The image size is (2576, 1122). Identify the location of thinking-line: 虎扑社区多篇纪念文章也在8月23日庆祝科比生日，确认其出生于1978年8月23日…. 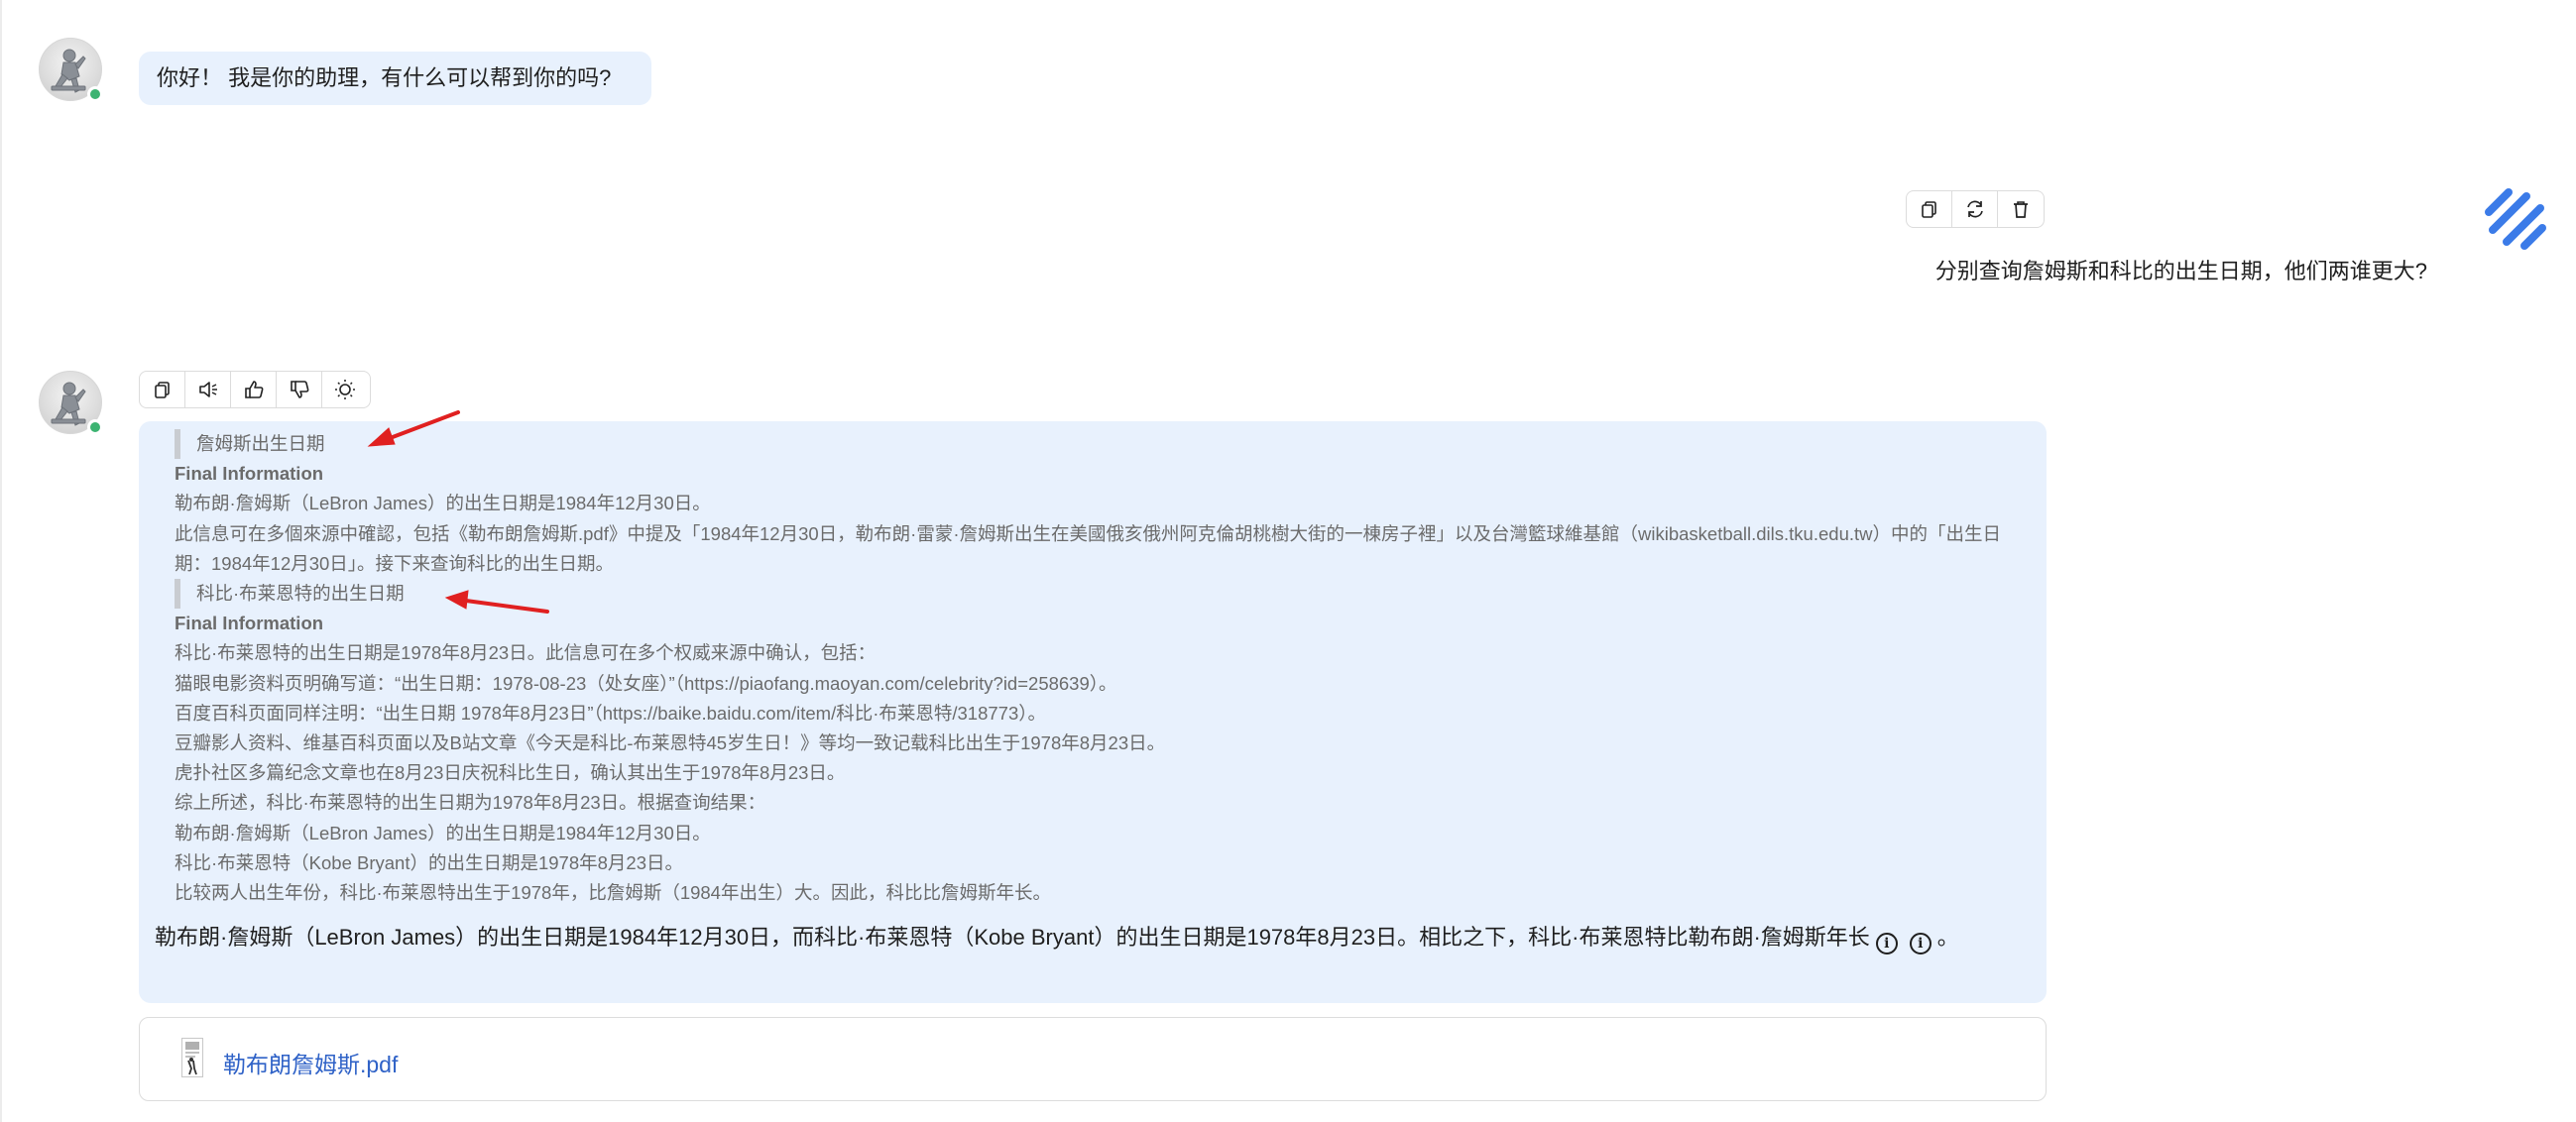
(511, 773).